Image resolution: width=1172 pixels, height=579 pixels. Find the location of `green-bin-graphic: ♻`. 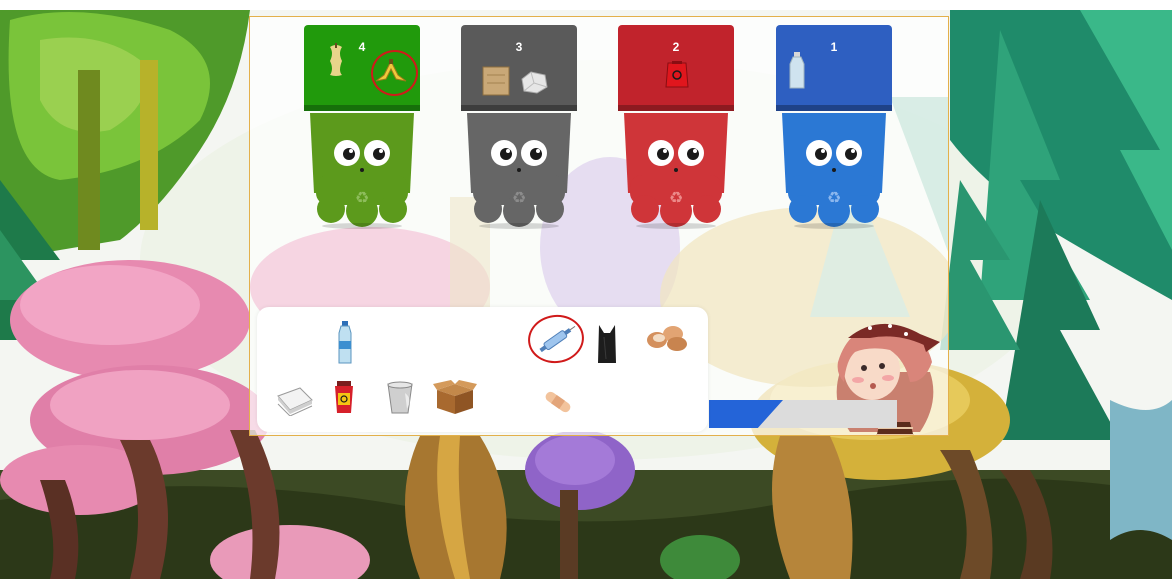

green-bin-graphic: ♻ is located at coordinates (362, 127).